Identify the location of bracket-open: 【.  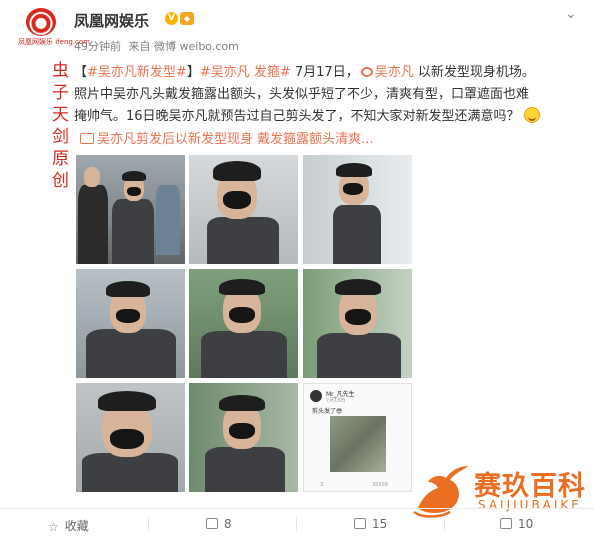
(81, 72).